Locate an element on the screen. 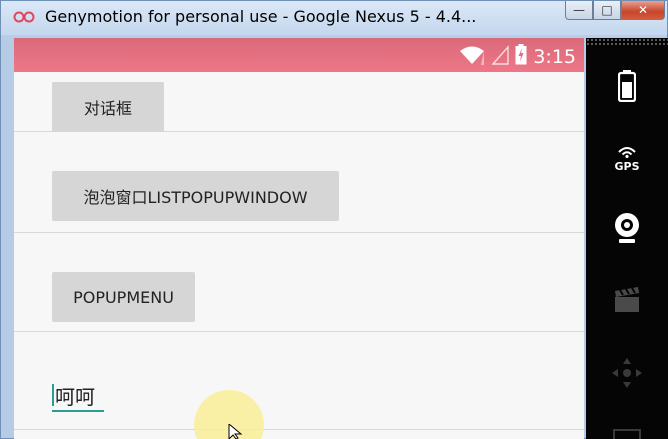 This screenshot has height=439, width=668. wifi-icon is located at coordinates (472, 57).